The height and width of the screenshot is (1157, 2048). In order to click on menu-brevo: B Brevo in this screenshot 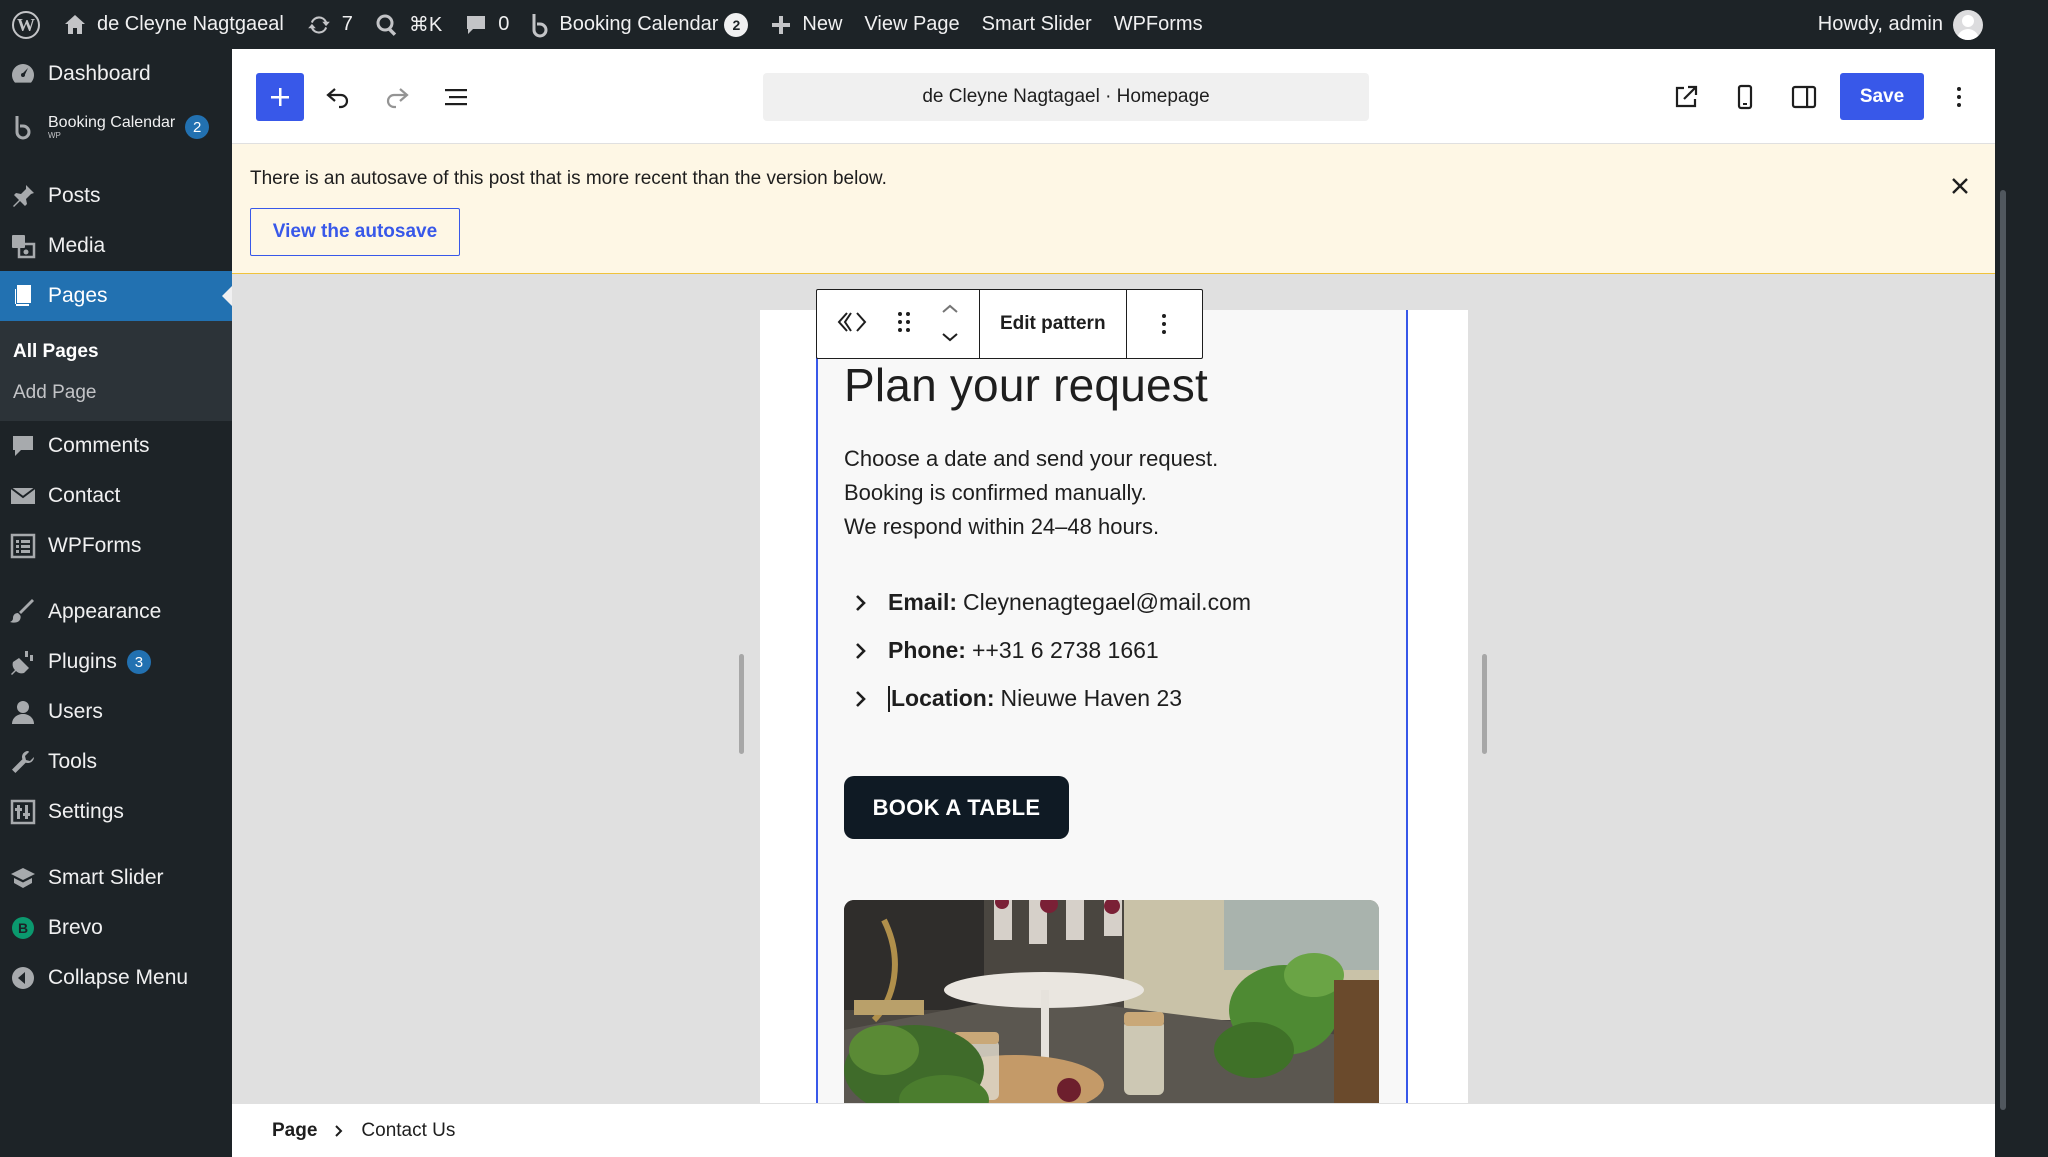, I will do `click(116, 928)`.